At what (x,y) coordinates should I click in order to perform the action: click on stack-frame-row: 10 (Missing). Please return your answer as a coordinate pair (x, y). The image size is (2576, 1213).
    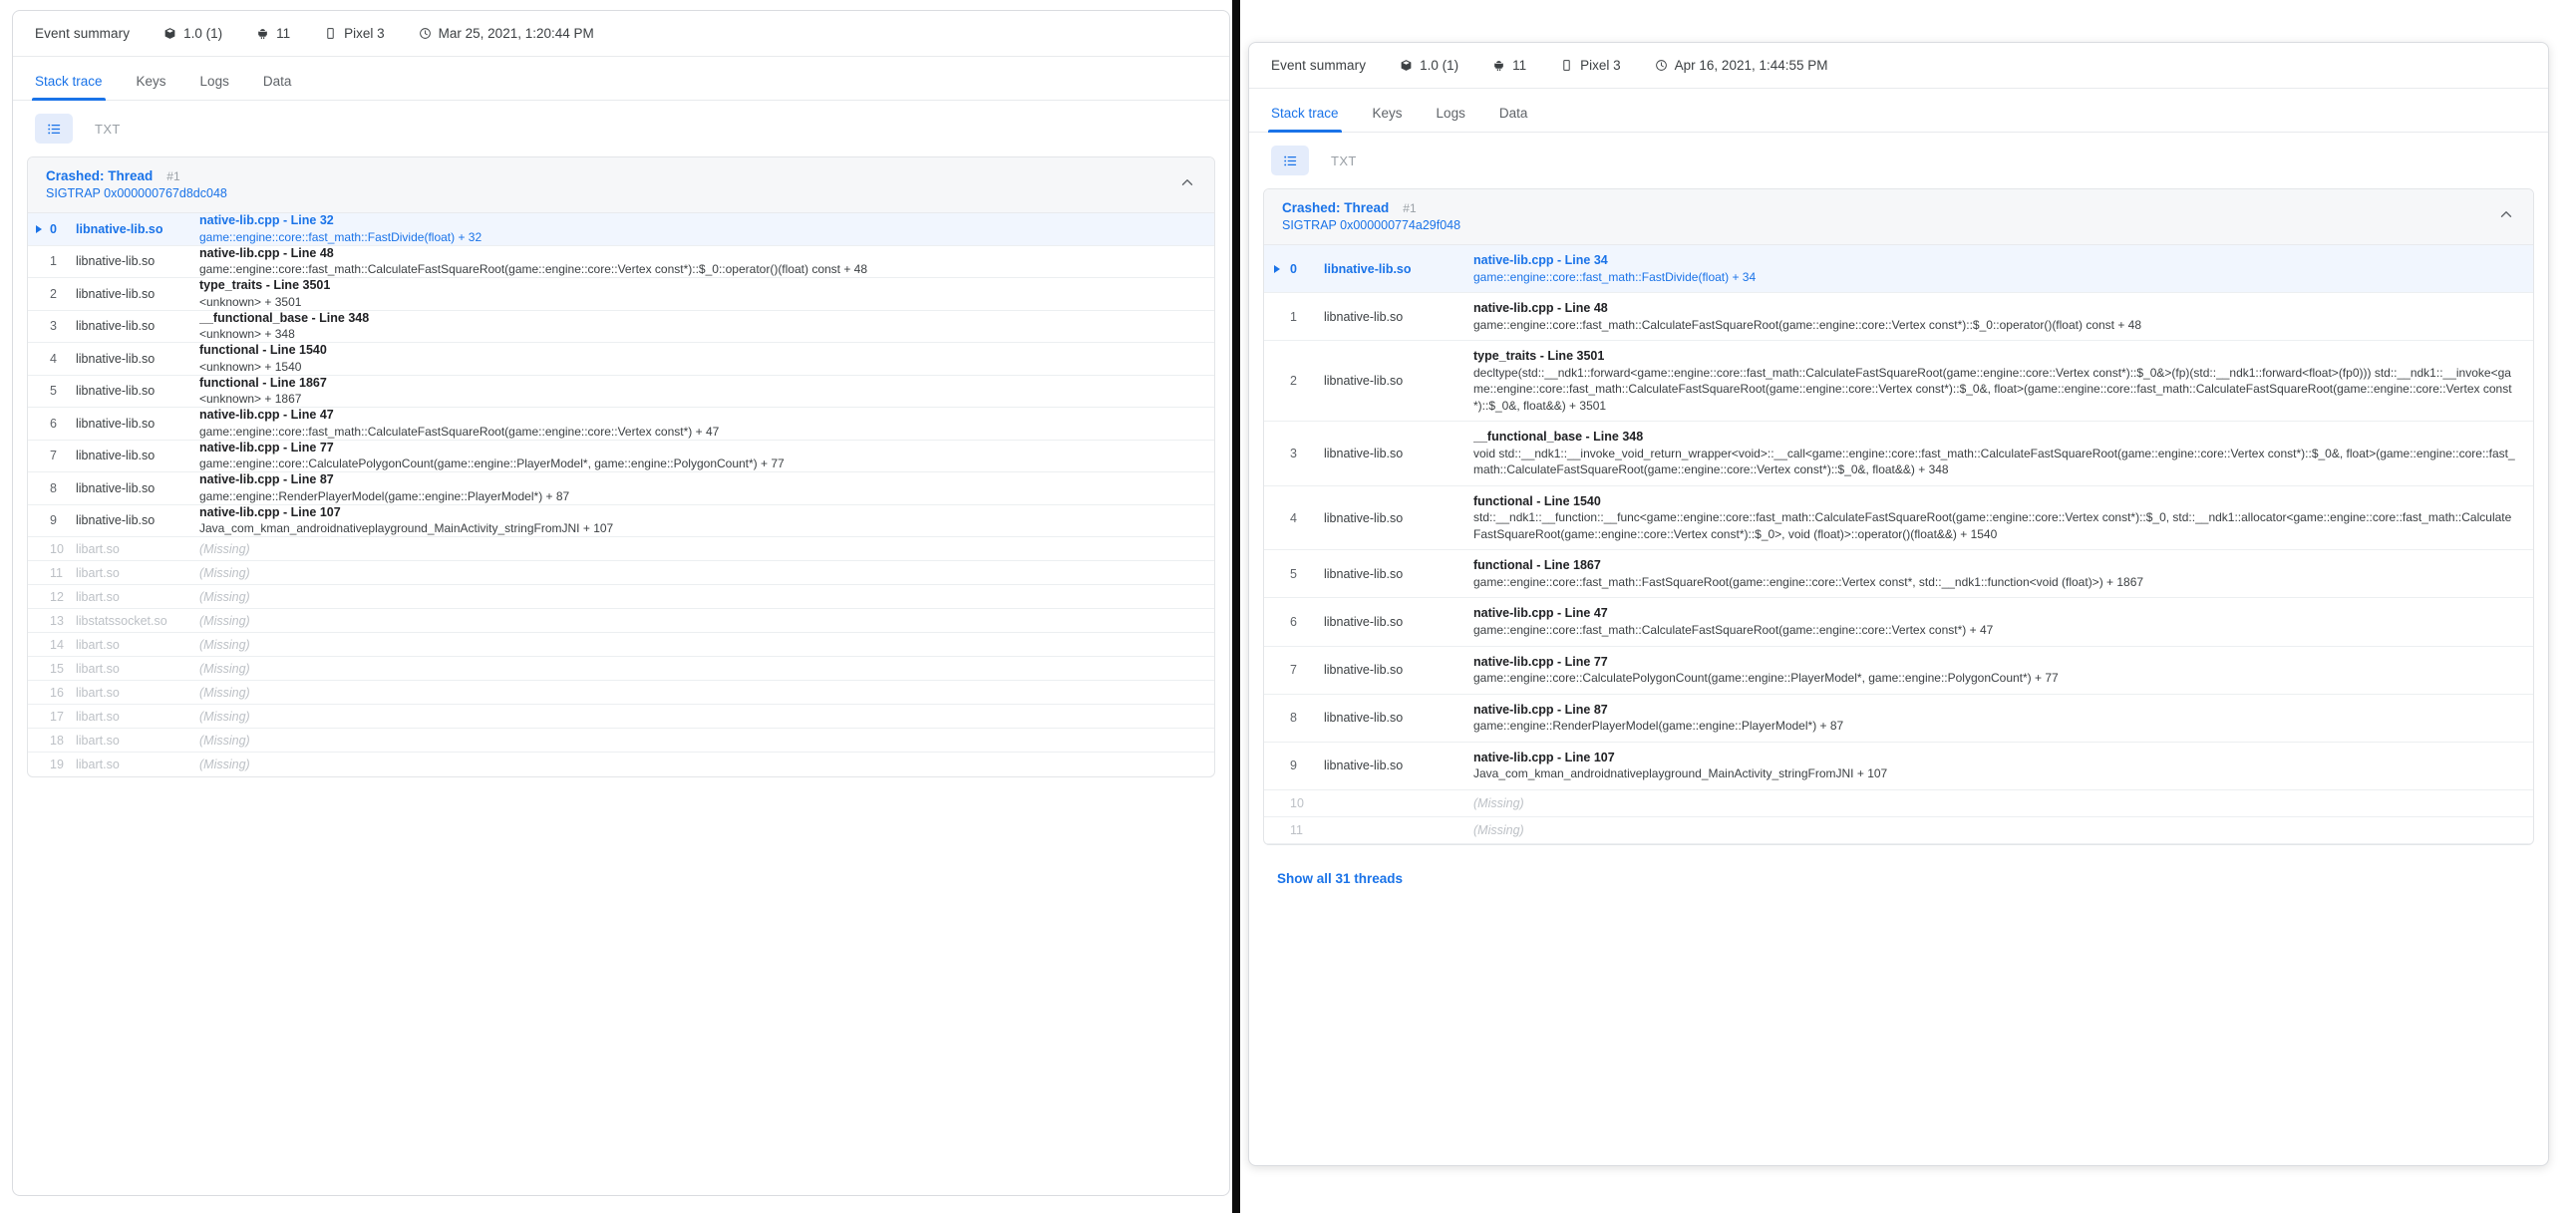
    Looking at the image, I should click on (1898, 803).